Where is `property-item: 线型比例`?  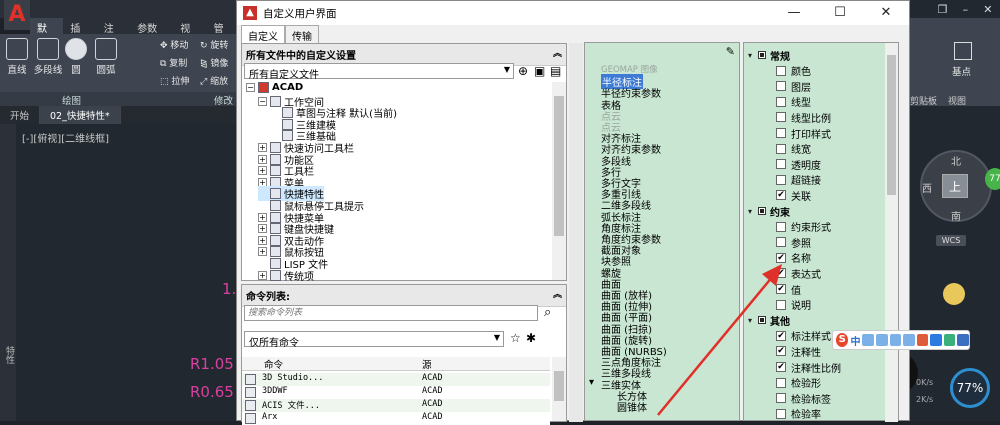 property-item: 线型比例 is located at coordinates (814, 117).